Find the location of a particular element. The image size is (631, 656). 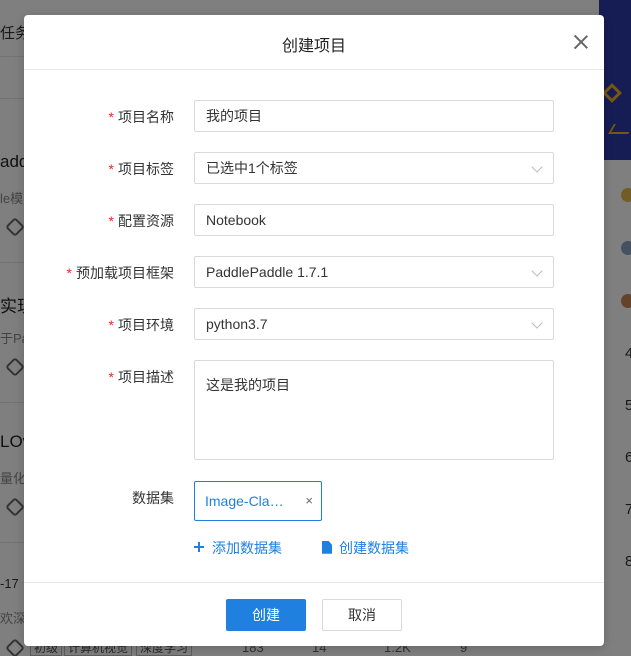

create-button: 创建 is located at coordinates (266, 615).